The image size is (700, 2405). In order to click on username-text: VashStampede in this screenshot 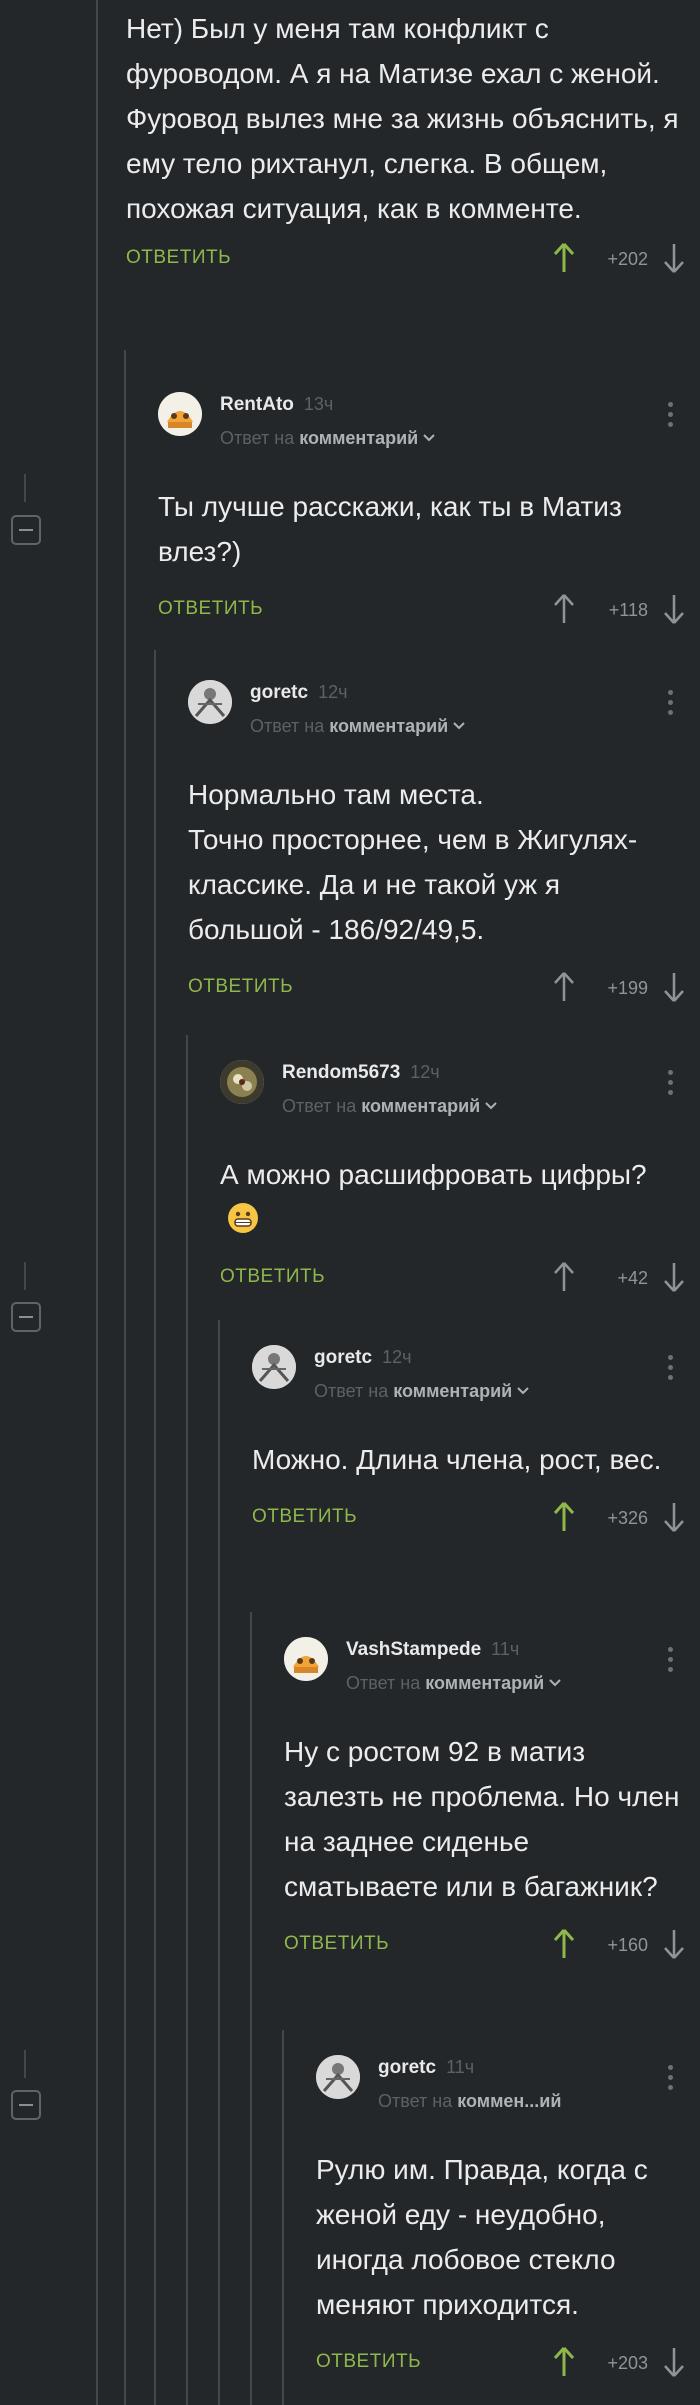, I will do `click(413, 1649)`.